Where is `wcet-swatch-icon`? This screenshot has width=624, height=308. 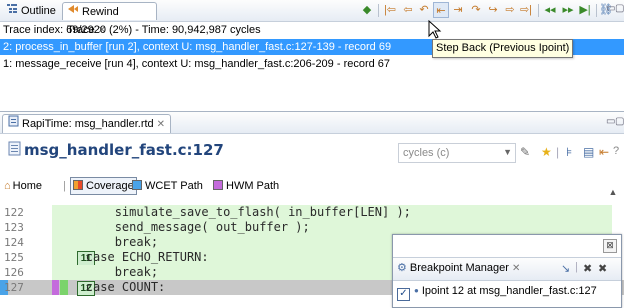 wcet-swatch-icon is located at coordinates (137, 185).